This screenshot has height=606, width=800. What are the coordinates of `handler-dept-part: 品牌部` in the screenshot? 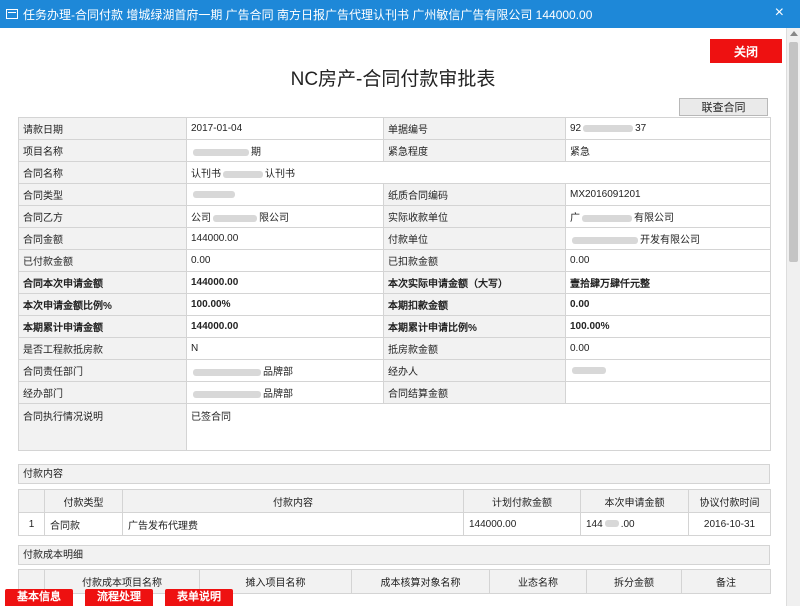 It's located at (278, 394).